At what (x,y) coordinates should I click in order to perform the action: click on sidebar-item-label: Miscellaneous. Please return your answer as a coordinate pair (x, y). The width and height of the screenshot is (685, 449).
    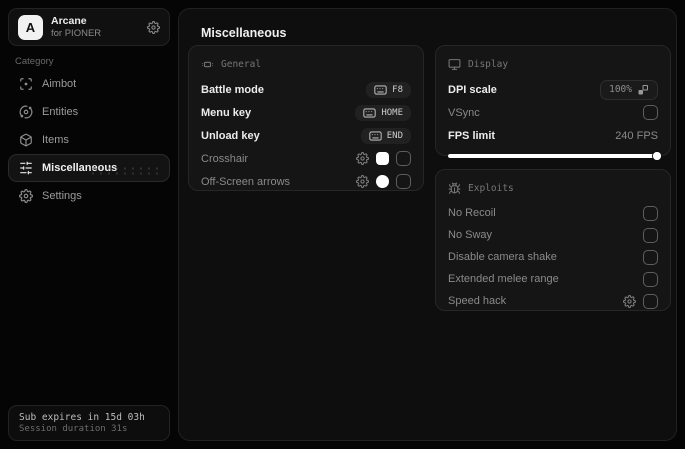
    Looking at the image, I should click on (80, 168).